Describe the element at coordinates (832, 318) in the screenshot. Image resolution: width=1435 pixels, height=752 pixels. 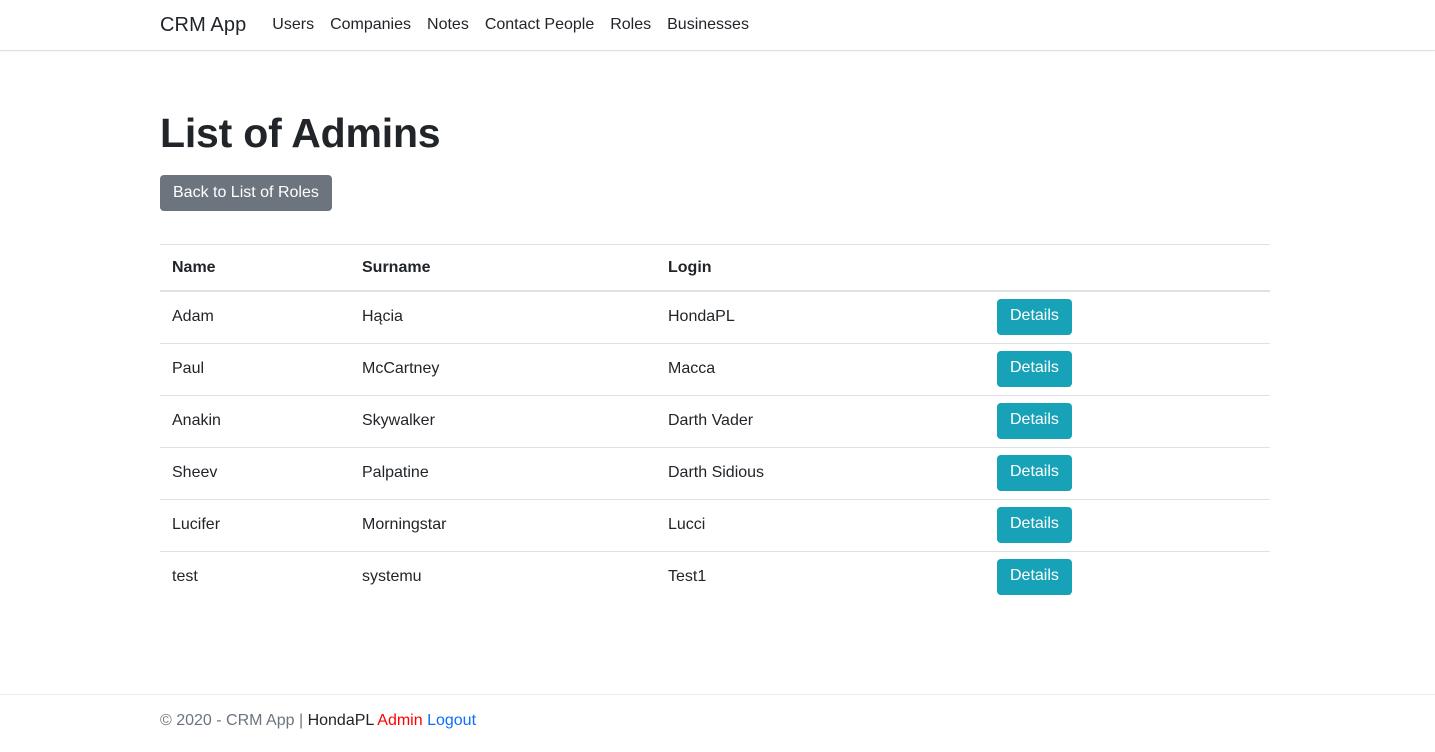
I see `cell-login: HondaPL` at that location.